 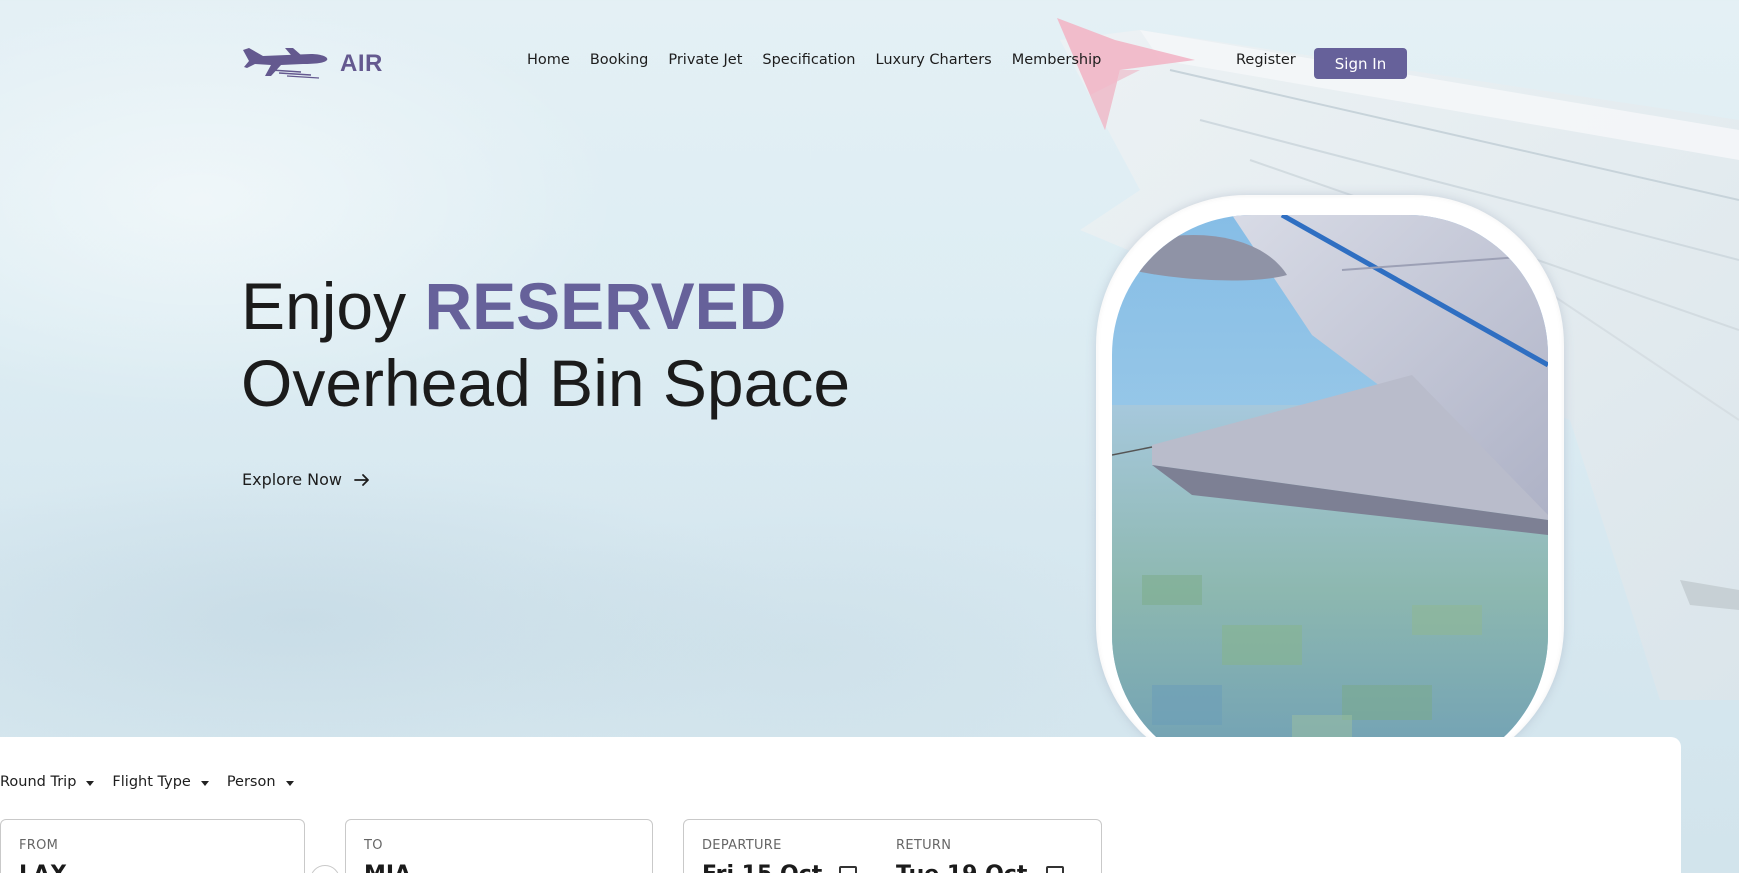 What do you see at coordinates (373, 845) in the screenshot?
I see `to-label: TO` at bounding box center [373, 845].